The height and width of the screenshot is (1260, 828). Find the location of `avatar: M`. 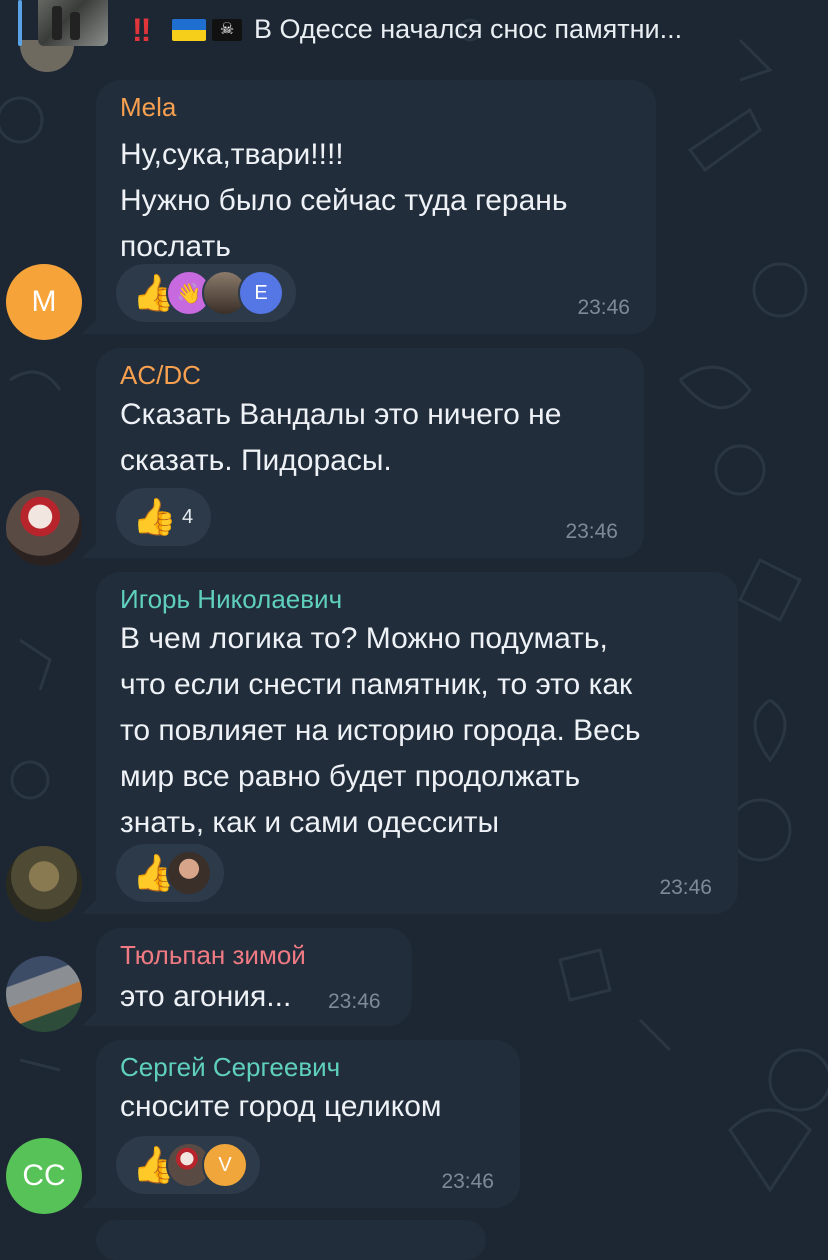

avatar: M is located at coordinates (44, 302).